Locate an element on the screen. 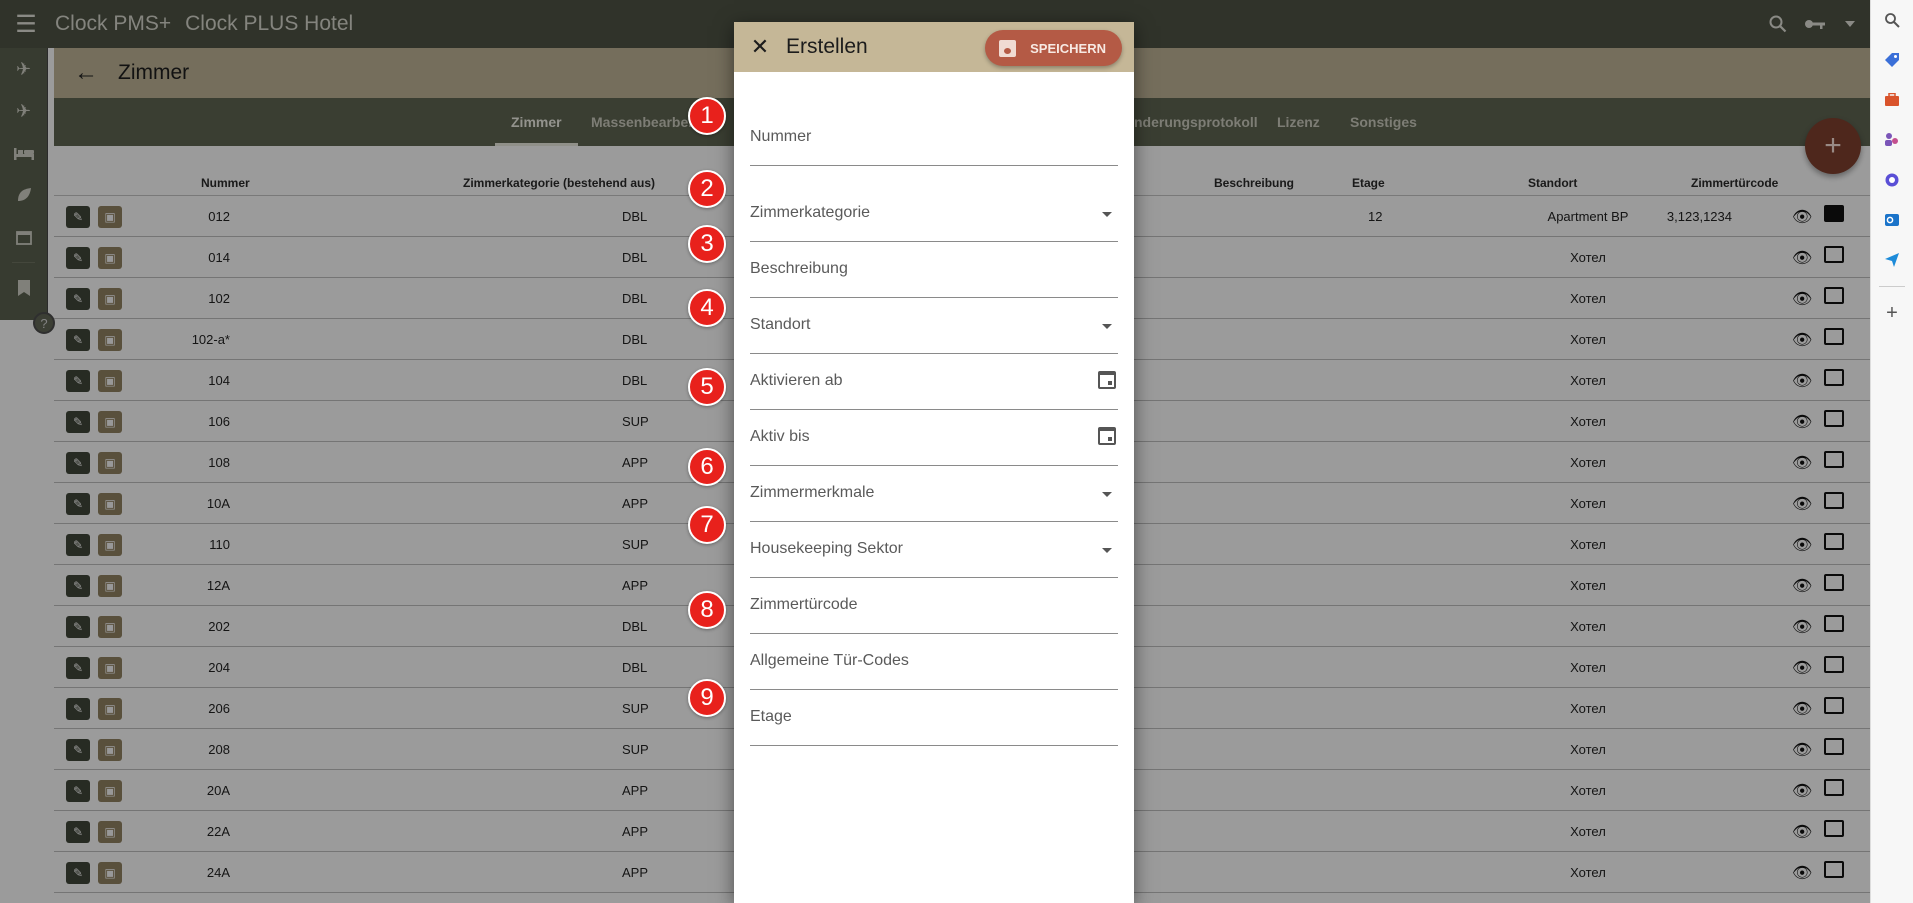  nummer-field: Nummer is located at coordinates (934, 125).